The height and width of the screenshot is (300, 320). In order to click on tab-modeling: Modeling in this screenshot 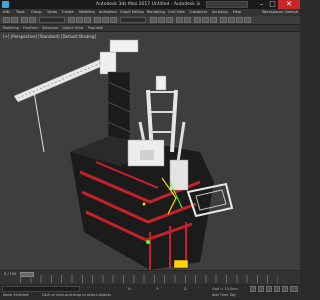, I will do `click(11, 28)`.